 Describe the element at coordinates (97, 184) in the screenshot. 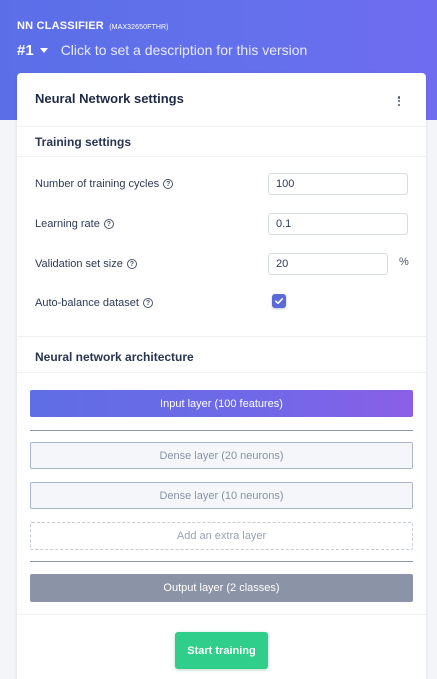

I see `training-cycles-label-text: Number of training cycles` at that location.